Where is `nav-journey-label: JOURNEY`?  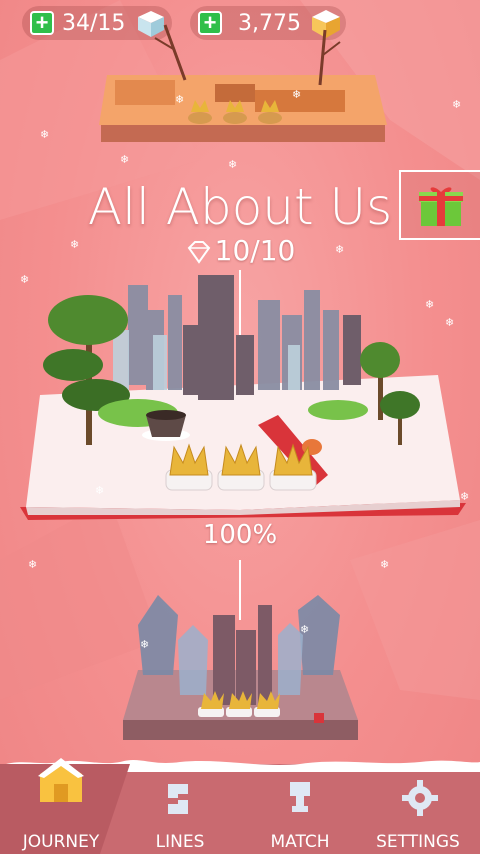
nav-journey-label: JOURNEY is located at coordinates (61, 842).